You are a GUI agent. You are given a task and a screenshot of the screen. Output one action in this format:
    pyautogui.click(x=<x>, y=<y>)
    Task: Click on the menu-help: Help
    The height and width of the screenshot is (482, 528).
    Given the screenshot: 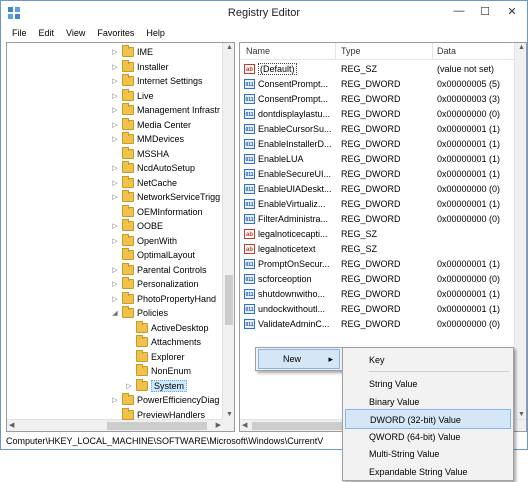 What is the action you would take?
    pyautogui.click(x=155, y=33)
    